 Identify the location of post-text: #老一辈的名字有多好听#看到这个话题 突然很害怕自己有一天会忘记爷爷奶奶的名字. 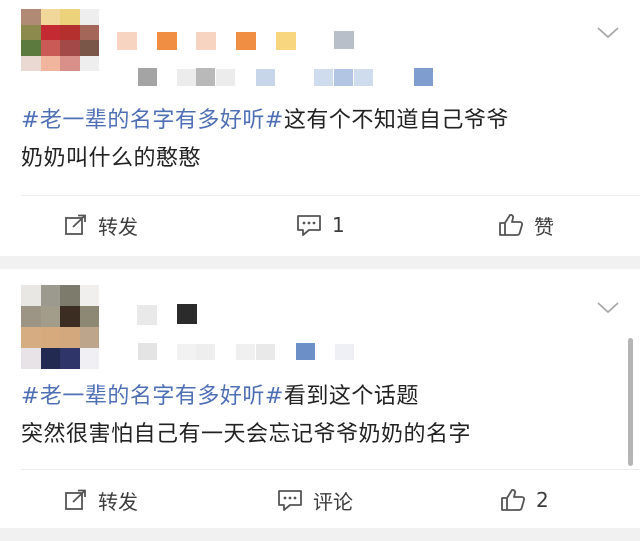
(246, 416).